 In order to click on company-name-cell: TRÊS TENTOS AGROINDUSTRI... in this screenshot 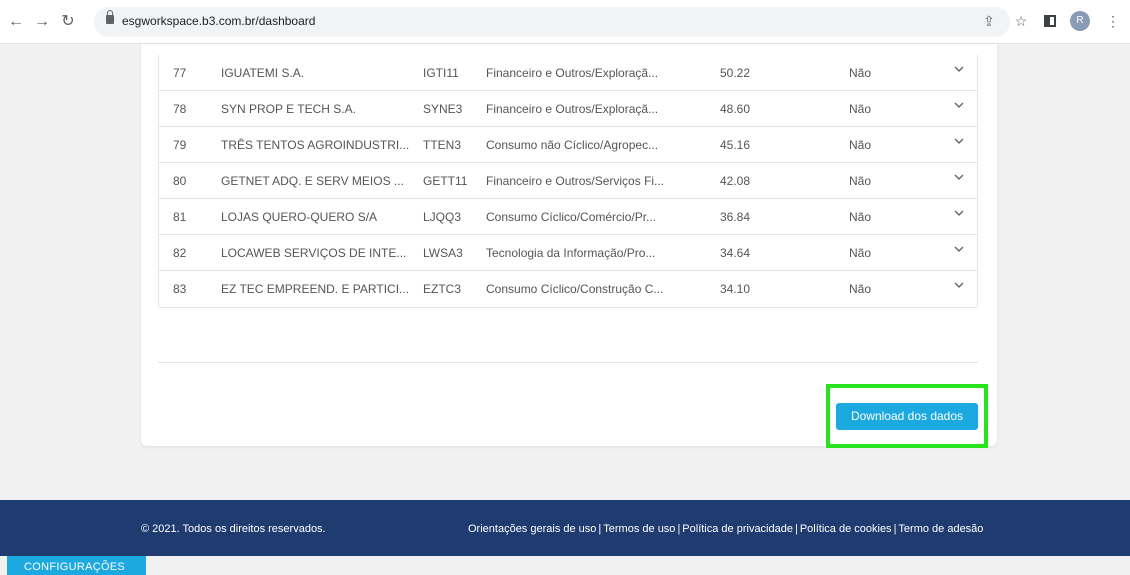, I will do `click(315, 145)`.